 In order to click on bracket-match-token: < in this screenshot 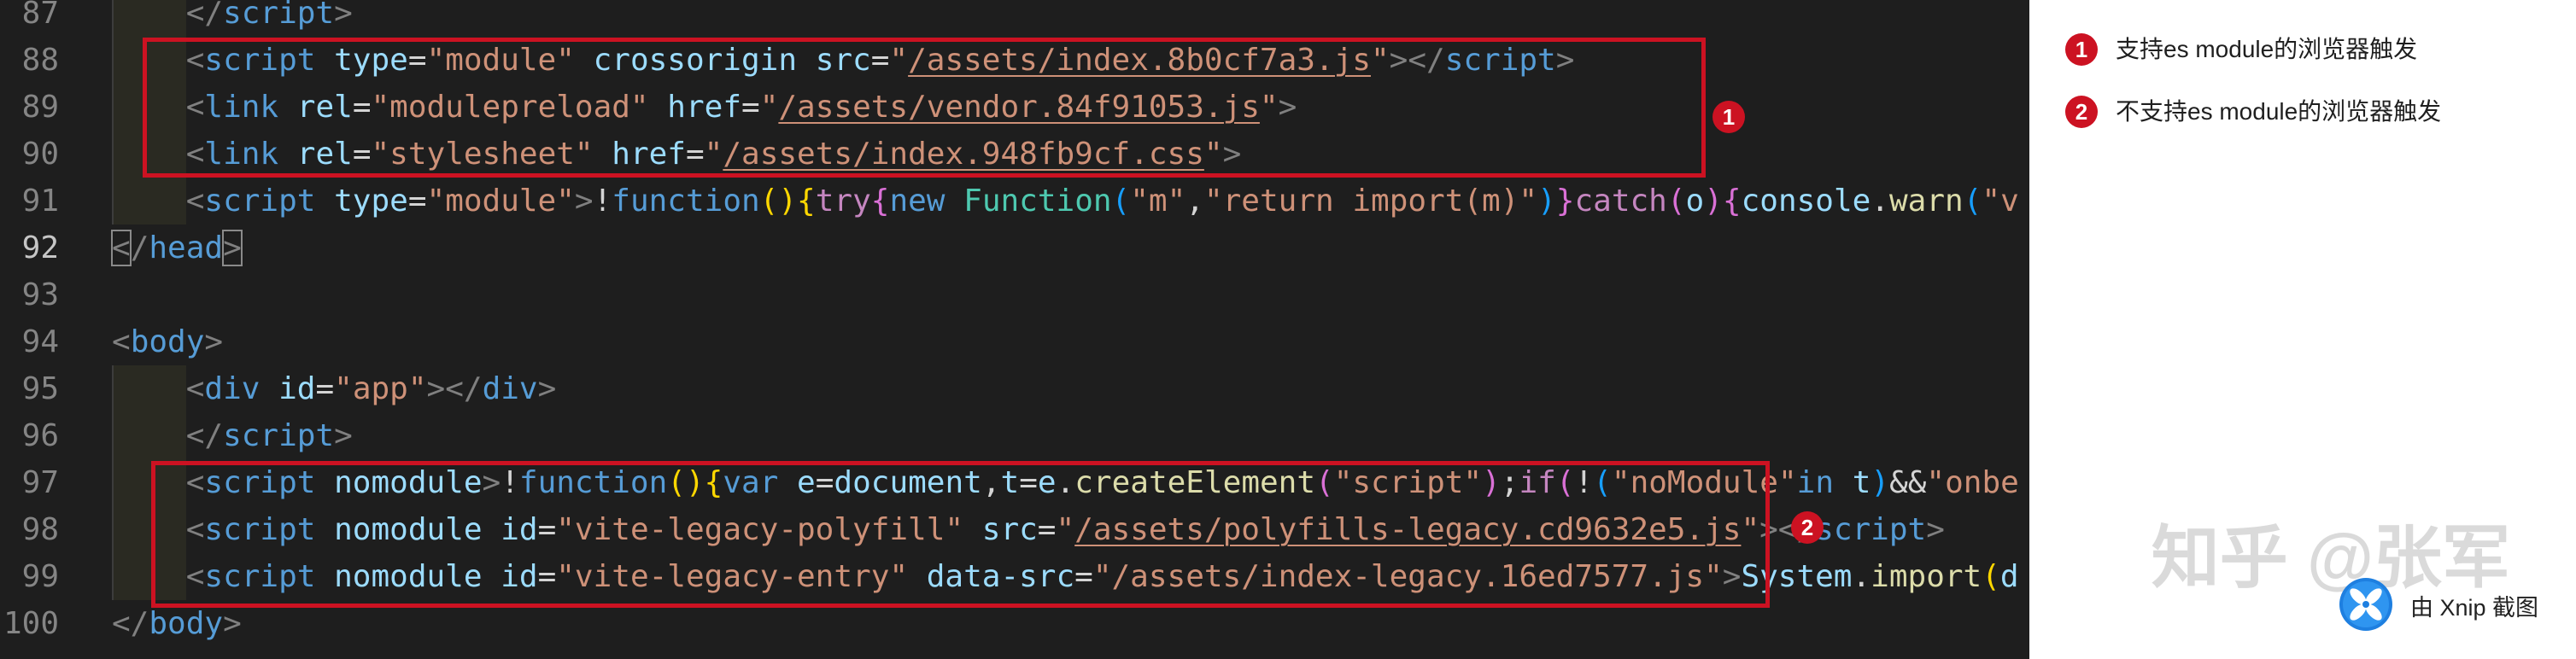, I will do `click(121, 248)`.